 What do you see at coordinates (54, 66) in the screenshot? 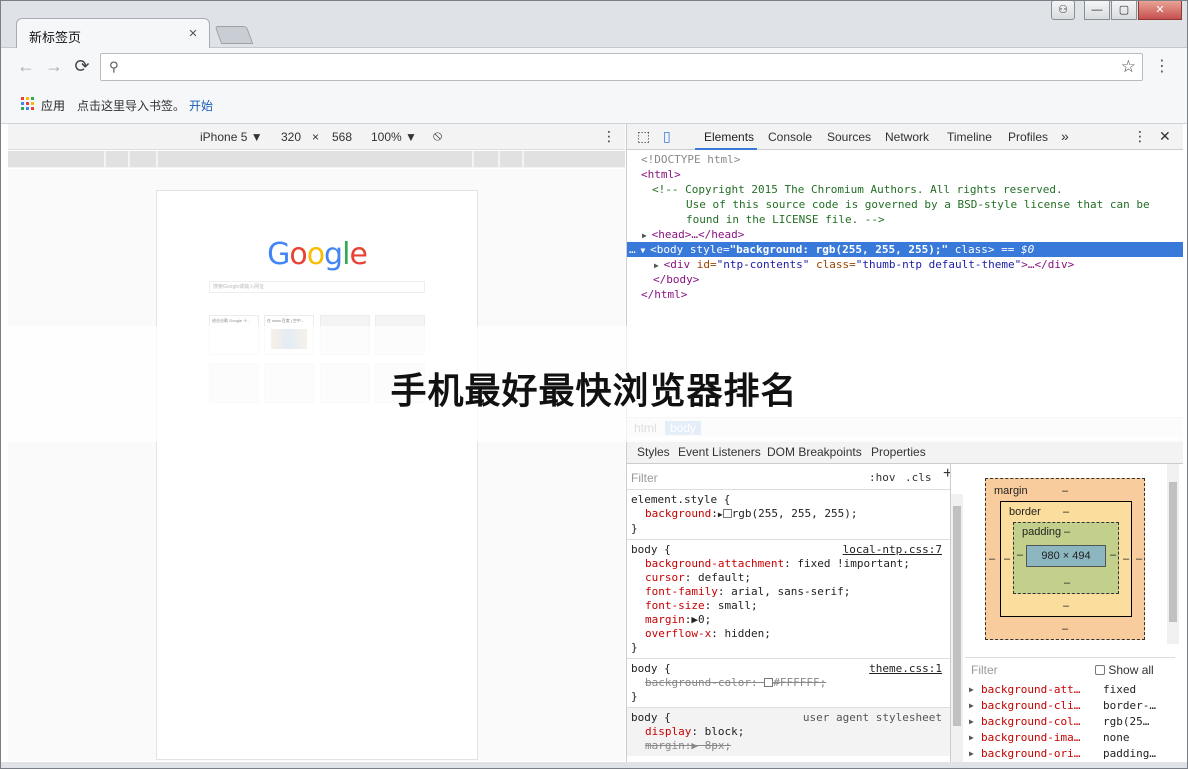
I see `forward-icon: →` at bounding box center [54, 66].